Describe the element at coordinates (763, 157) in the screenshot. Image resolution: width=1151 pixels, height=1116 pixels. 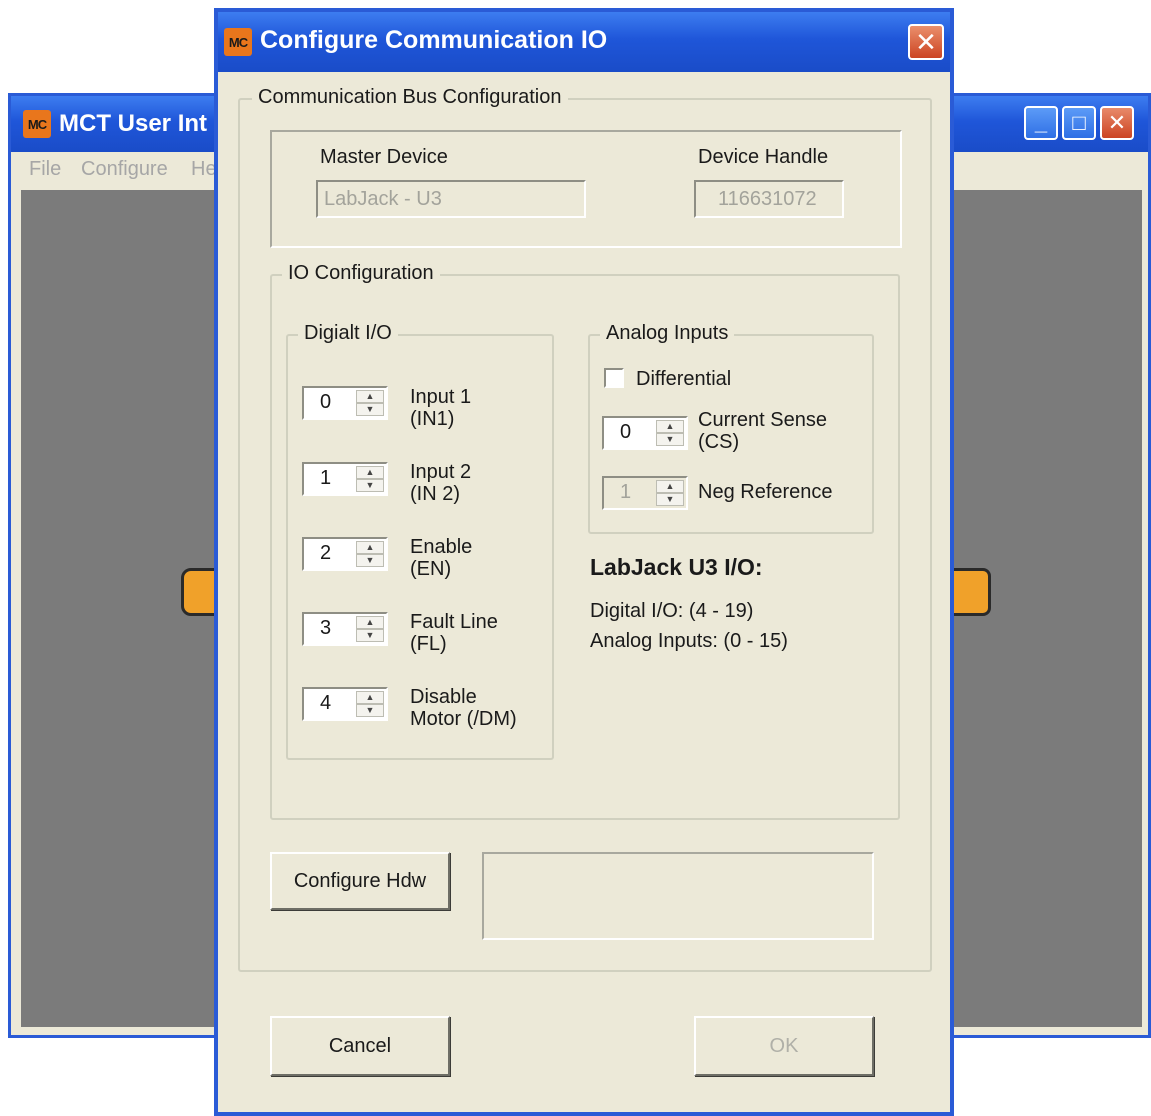
I see `device-handle-label: Device Handle` at that location.